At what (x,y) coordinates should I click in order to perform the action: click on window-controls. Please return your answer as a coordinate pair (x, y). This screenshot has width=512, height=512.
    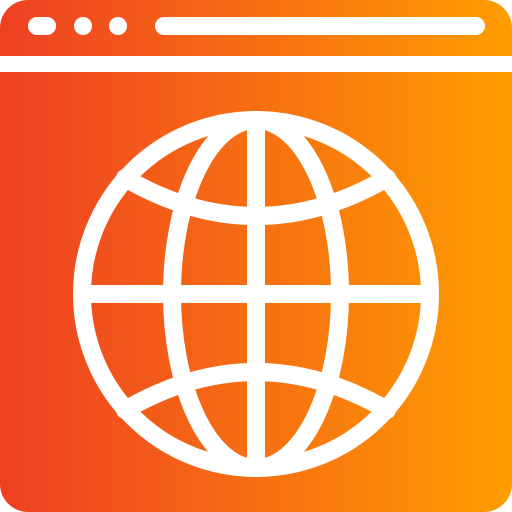
    Looking at the image, I should click on (77, 26).